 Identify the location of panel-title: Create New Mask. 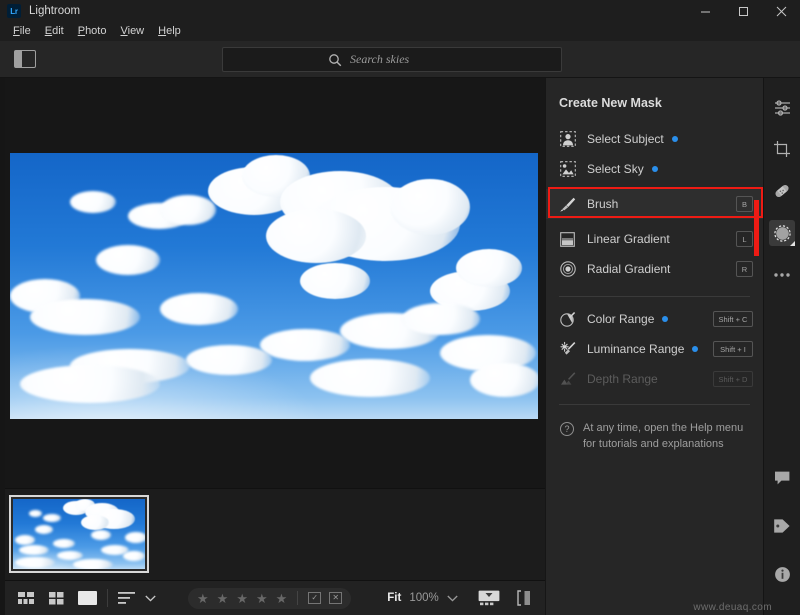
(610, 103).